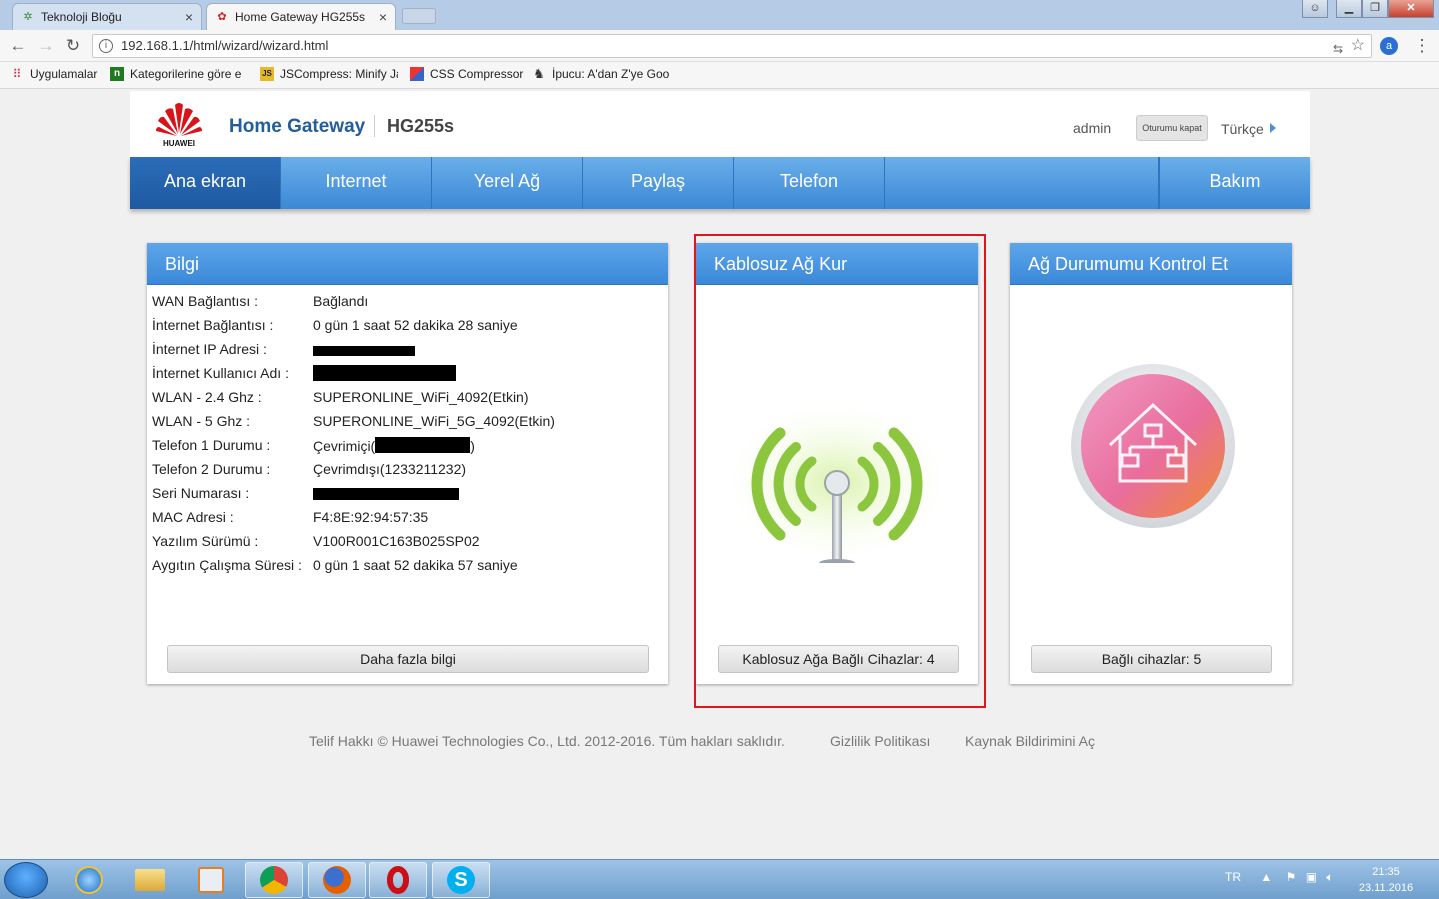 The height and width of the screenshot is (899, 1439). What do you see at coordinates (809, 183) in the screenshot?
I see `nav-telefon: Telefon` at bounding box center [809, 183].